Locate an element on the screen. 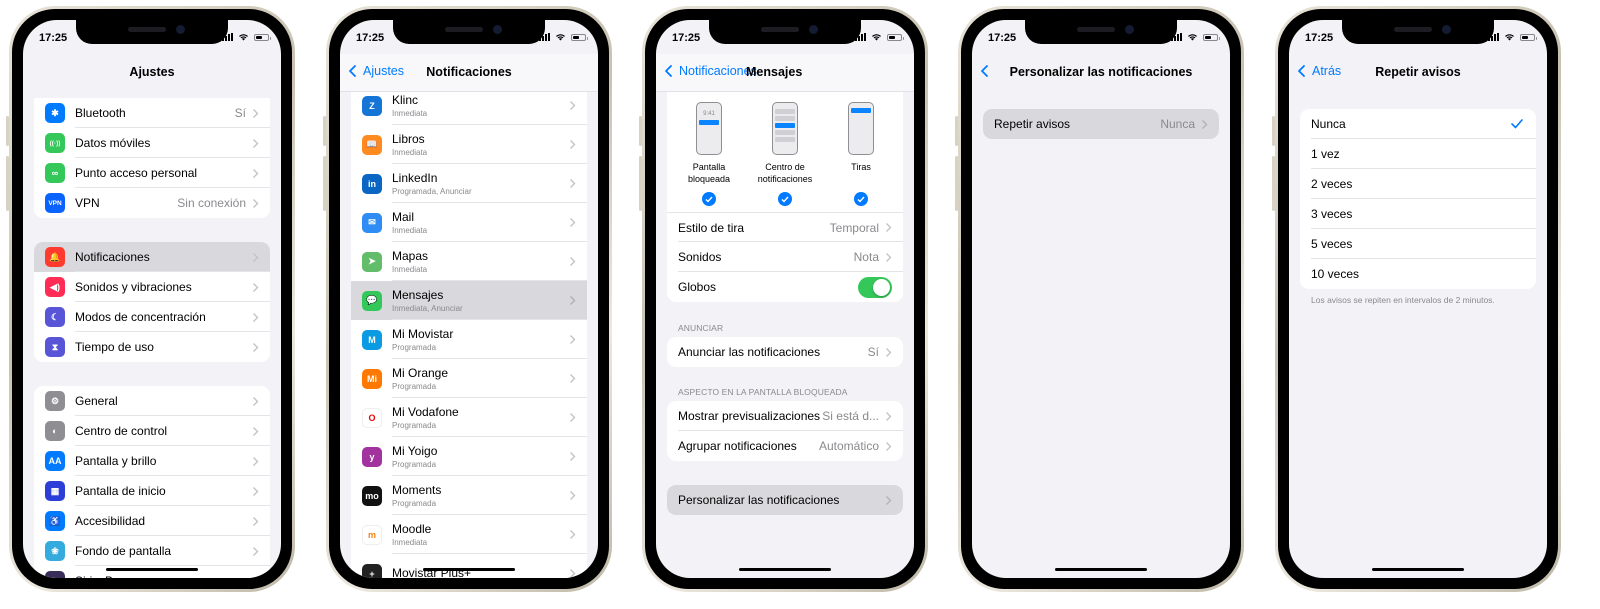  app-delivery: Inmediata, Anunciar is located at coordinates (427, 308).